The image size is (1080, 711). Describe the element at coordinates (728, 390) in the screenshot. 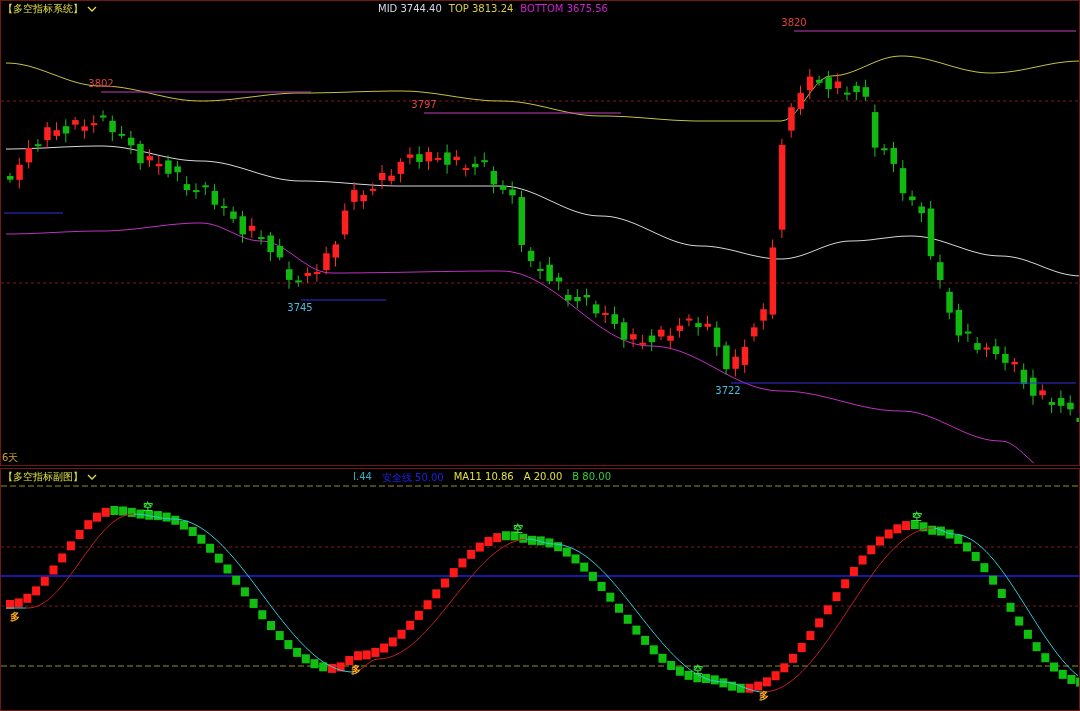

I see `price-label: 3722` at that location.